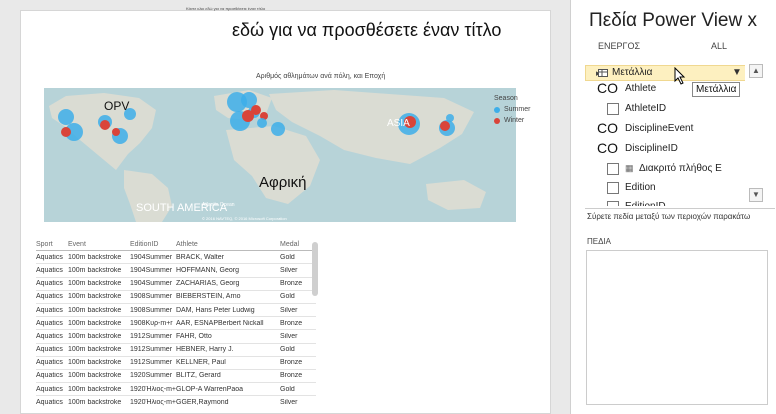  I want to click on cell-athlete: HEBNER, Harry J., so click(205, 350).